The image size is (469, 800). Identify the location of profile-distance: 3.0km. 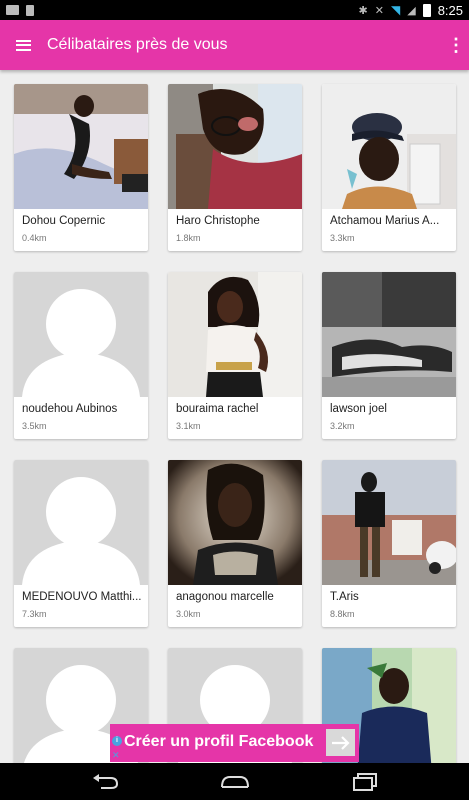
(188, 614).